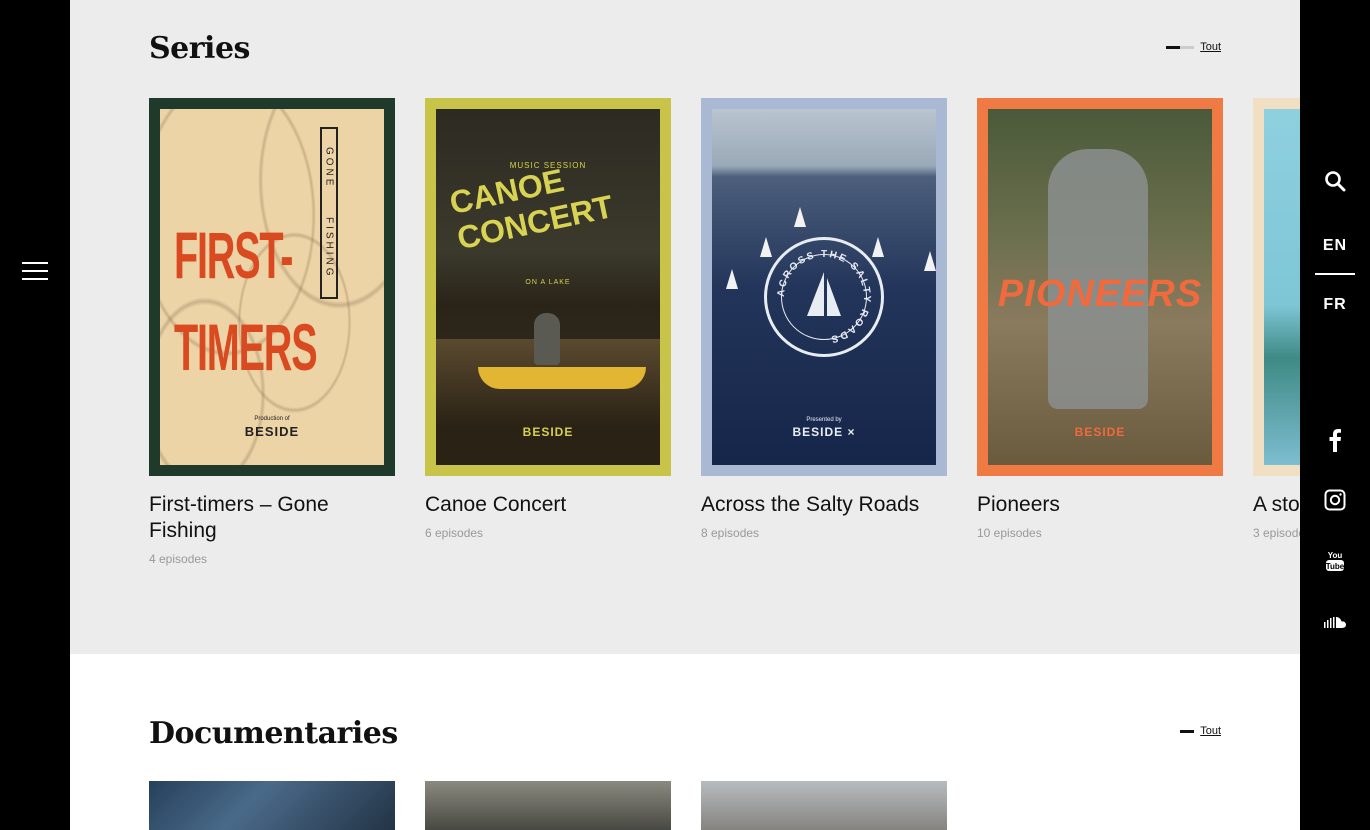  Describe the element at coordinates (178, 559) in the screenshot. I see `card-episodes: 4 episodes` at that location.